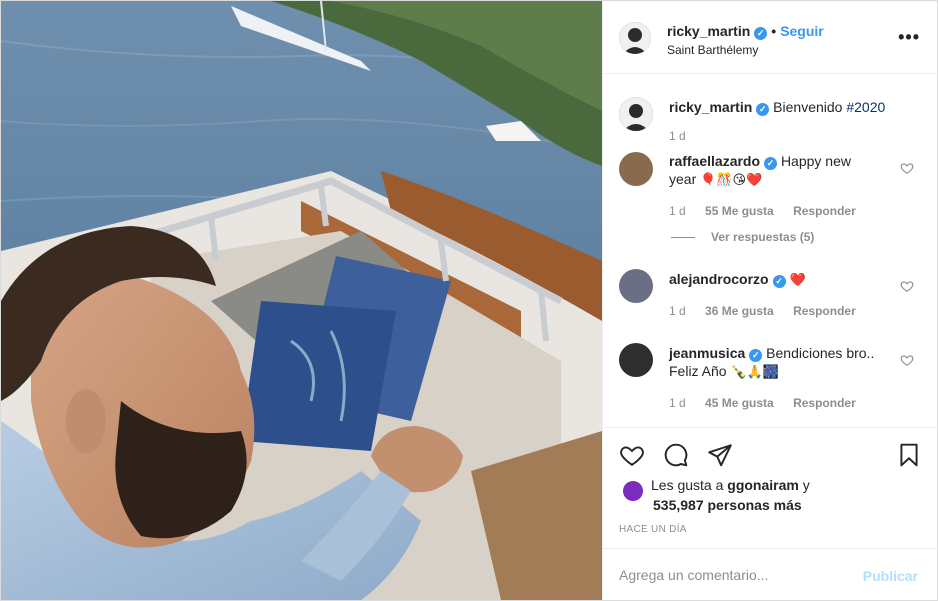 The width and height of the screenshot is (938, 601). I want to click on liker-username: ggonairam, so click(763, 485).